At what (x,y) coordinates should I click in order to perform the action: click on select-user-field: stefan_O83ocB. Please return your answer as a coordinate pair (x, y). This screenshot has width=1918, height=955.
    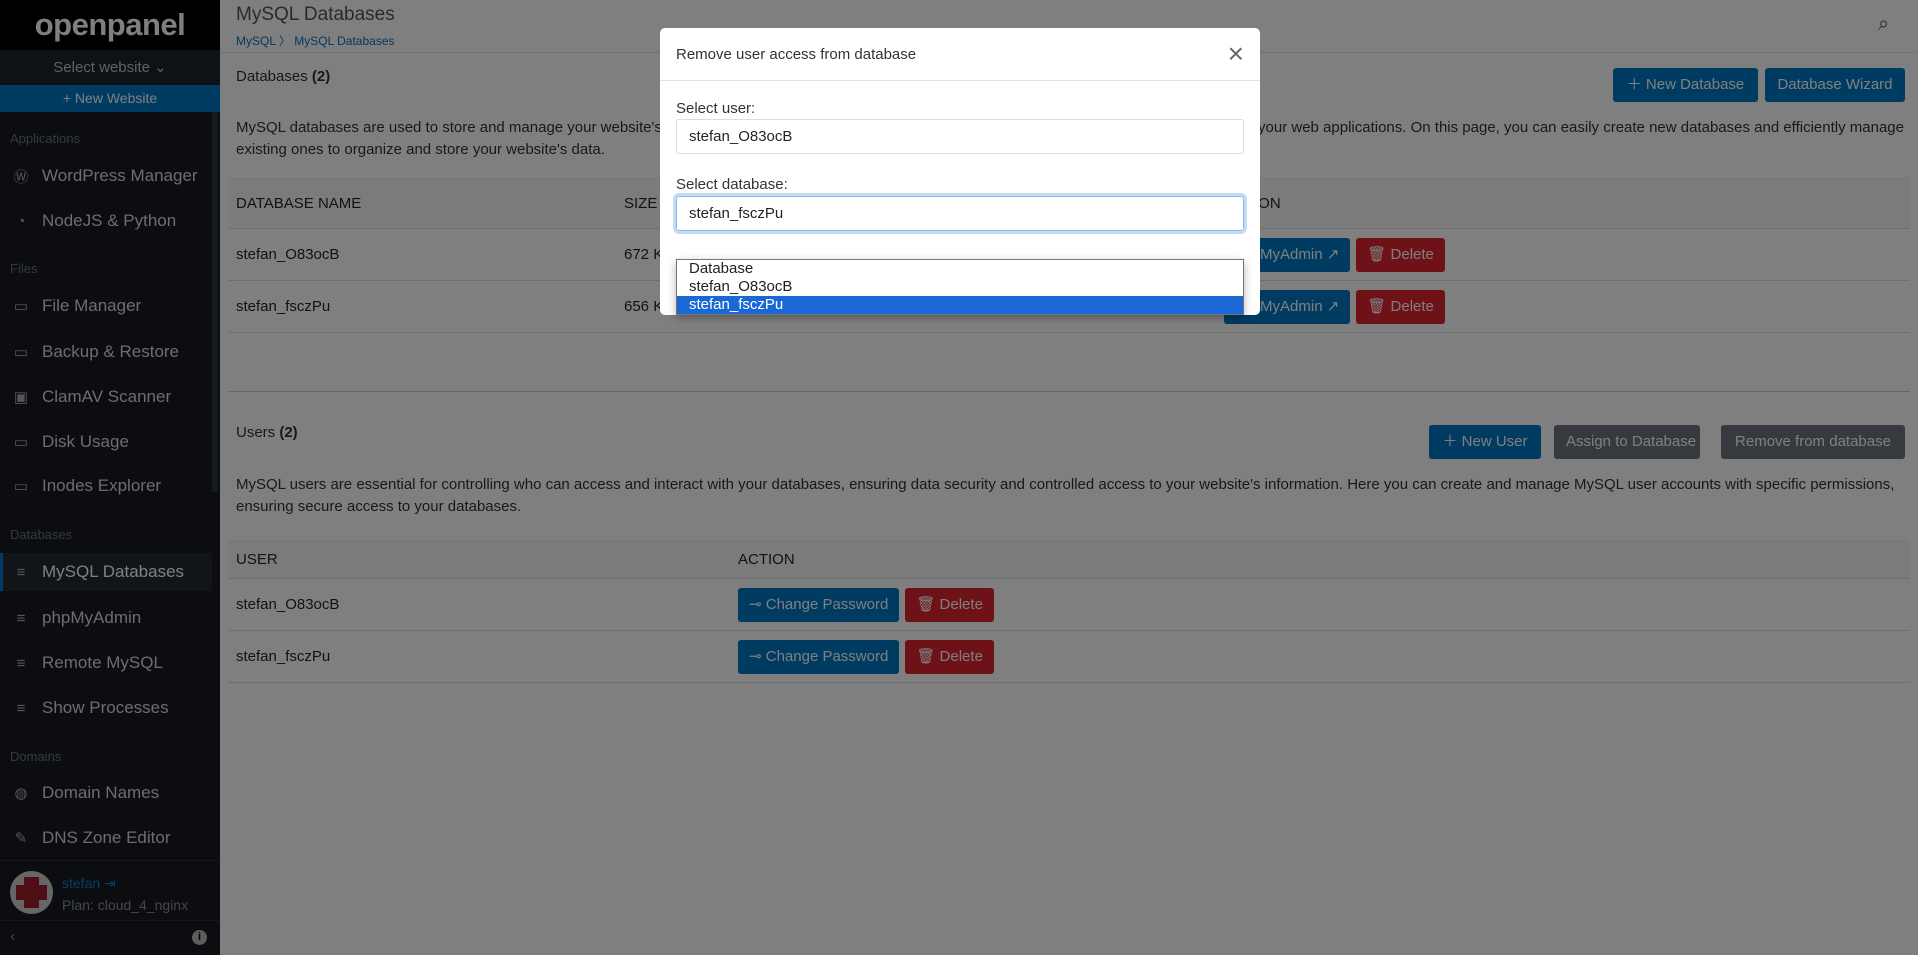
    Looking at the image, I should click on (960, 136).